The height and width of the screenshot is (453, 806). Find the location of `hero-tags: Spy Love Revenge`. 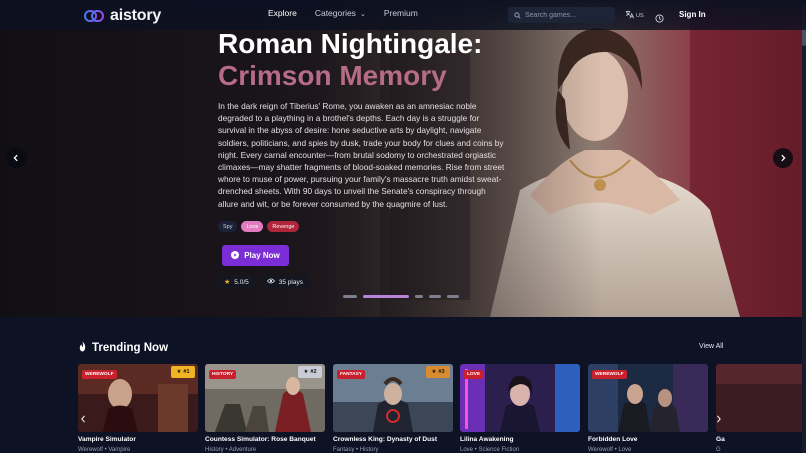

hero-tags: Spy Love Revenge is located at coordinates (259, 226).